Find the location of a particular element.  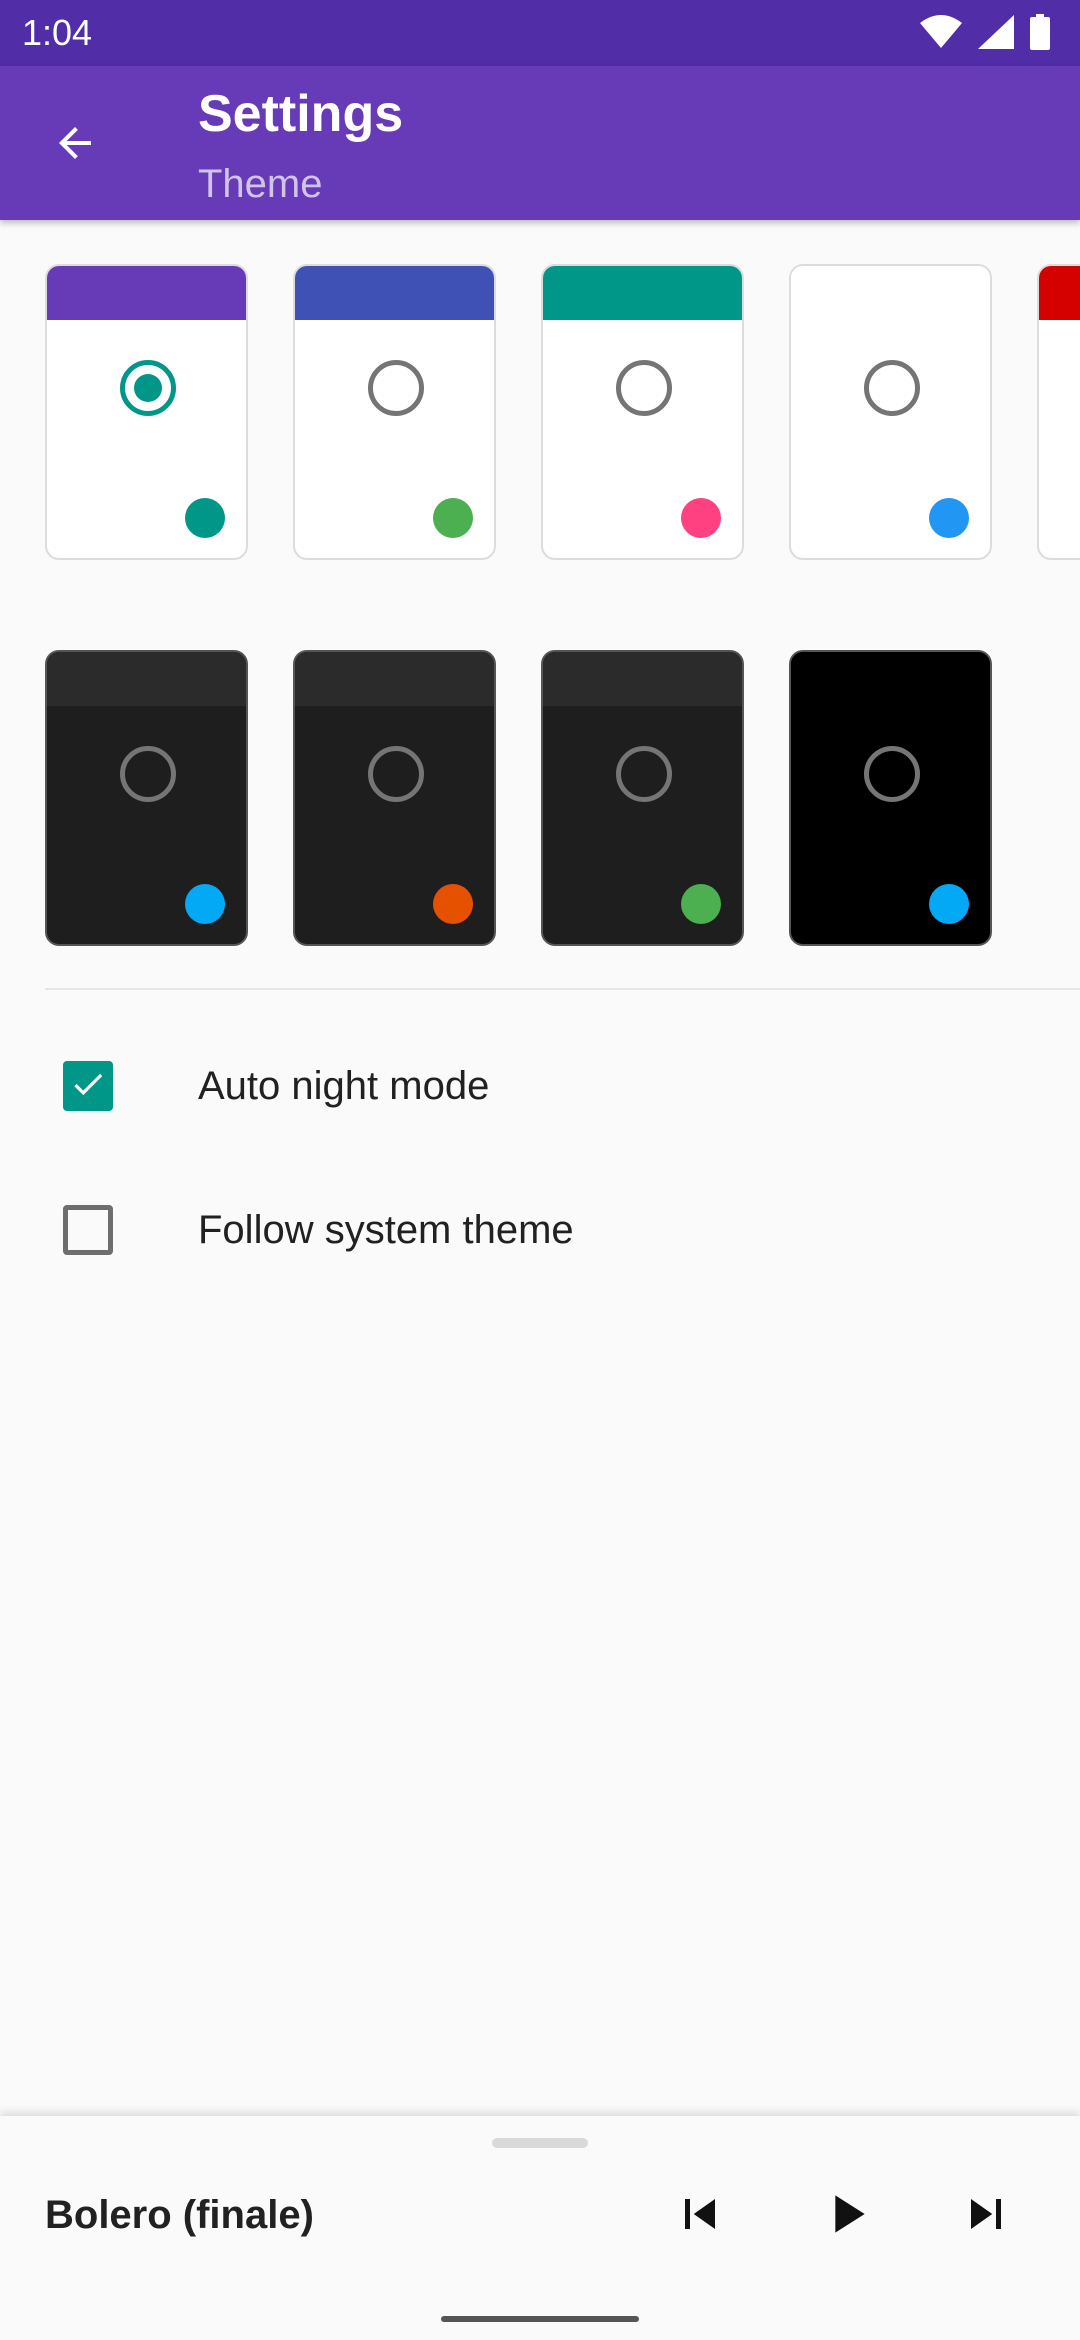

dark-theme-list is located at coordinates (540, 800).